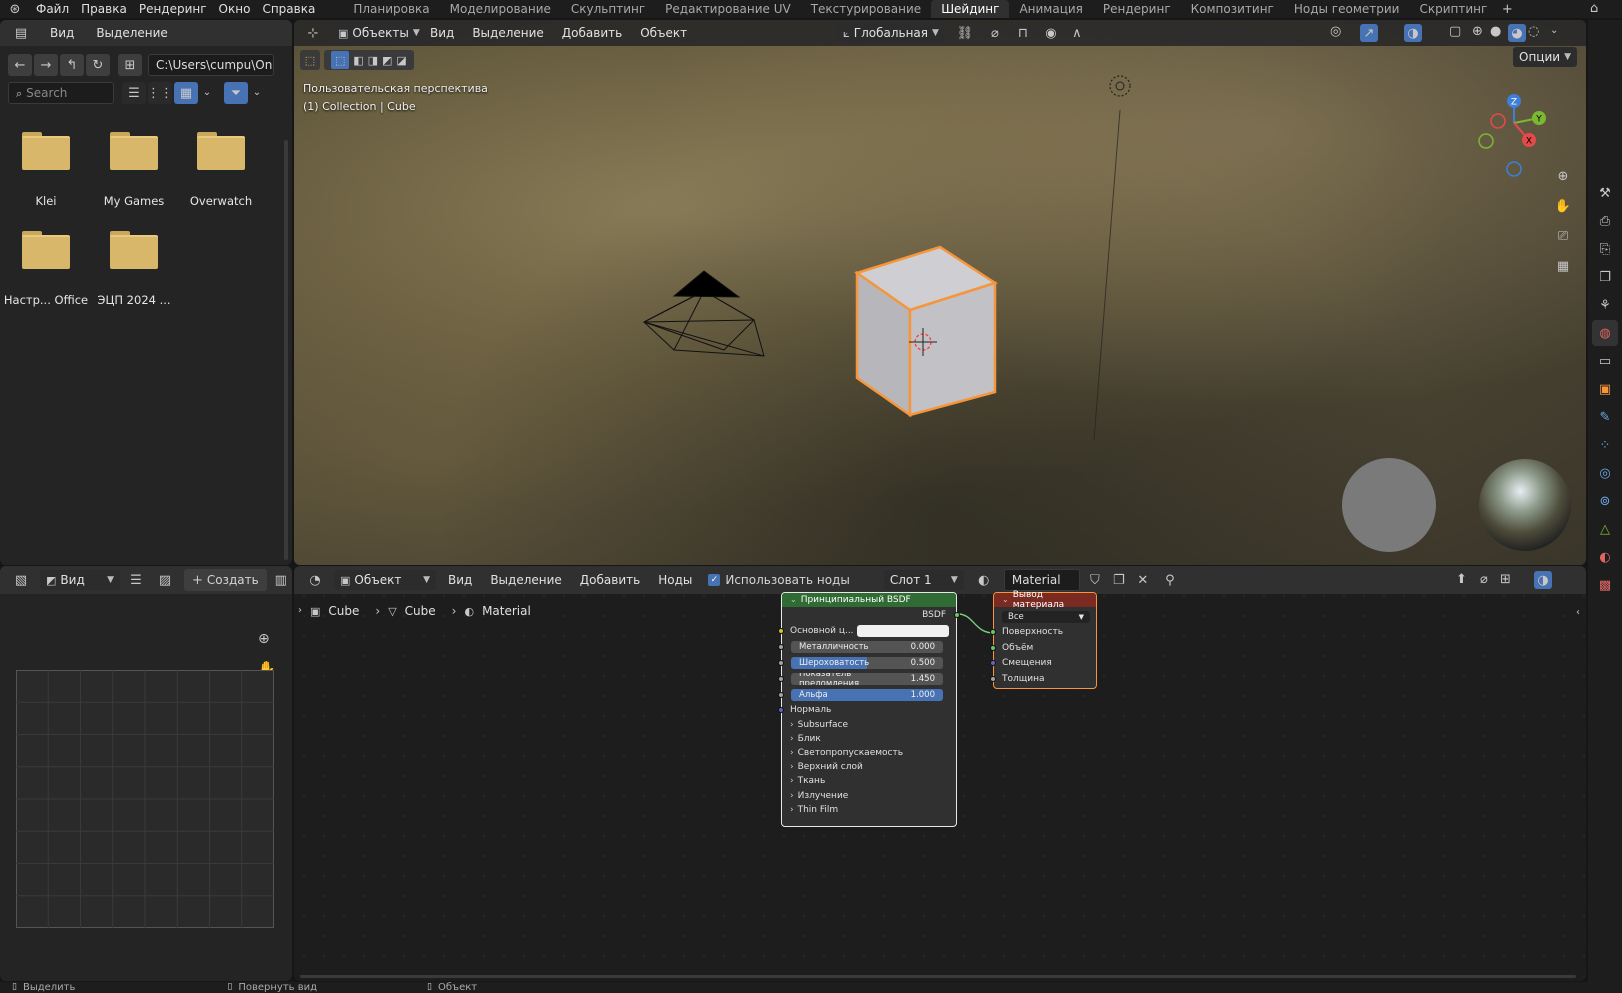  Describe the element at coordinates (1563, 236) in the screenshot. I see `camera-view-button: ⎚` at that location.